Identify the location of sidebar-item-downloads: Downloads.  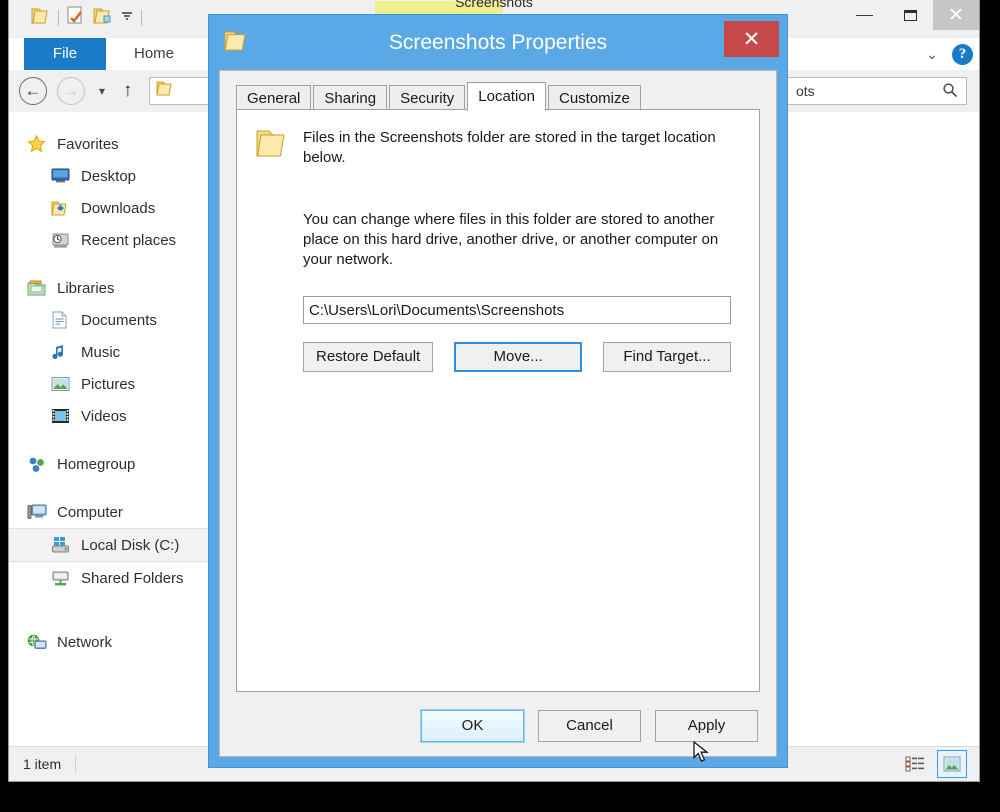
(120, 208).